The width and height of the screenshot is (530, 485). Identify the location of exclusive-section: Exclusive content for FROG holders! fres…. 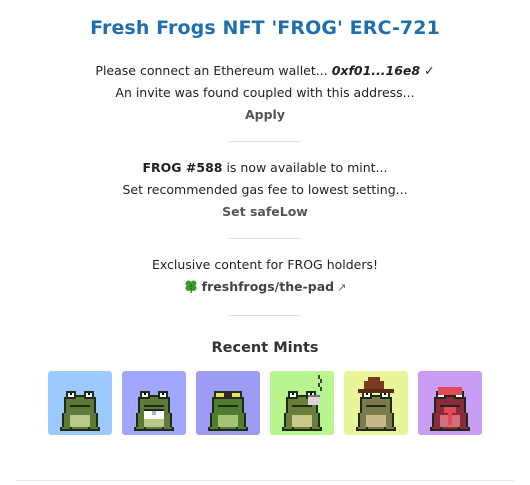
(265, 277).